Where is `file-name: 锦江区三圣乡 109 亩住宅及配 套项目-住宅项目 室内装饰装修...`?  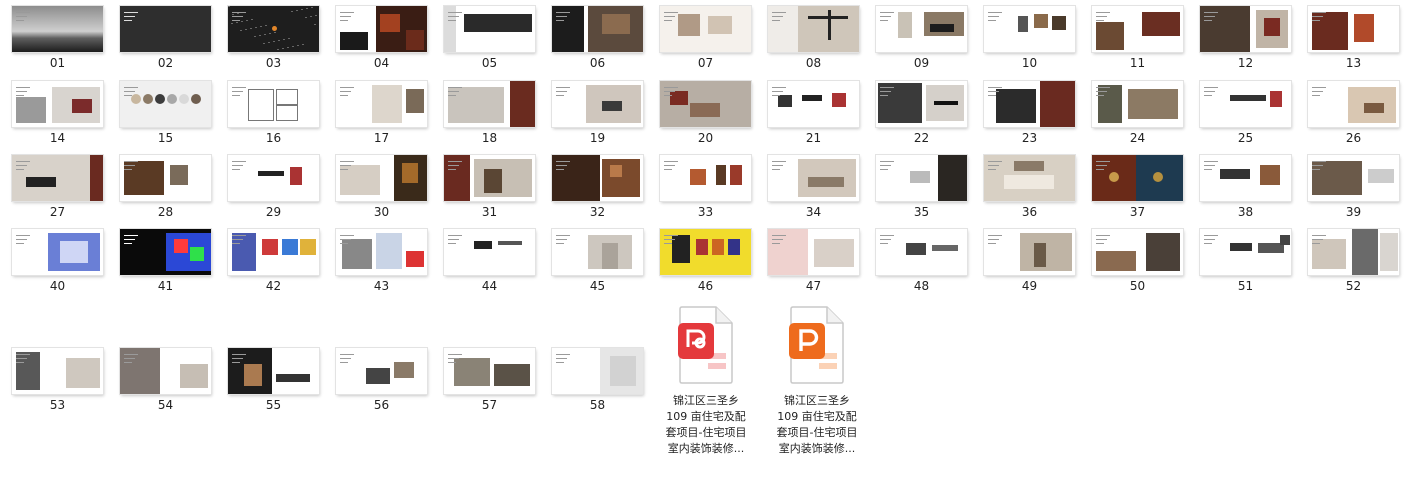
file-name: 锦江区三圣乡 109 亩住宅及配 套项目-住宅项目 室内装饰装修... is located at coordinates (706, 424).